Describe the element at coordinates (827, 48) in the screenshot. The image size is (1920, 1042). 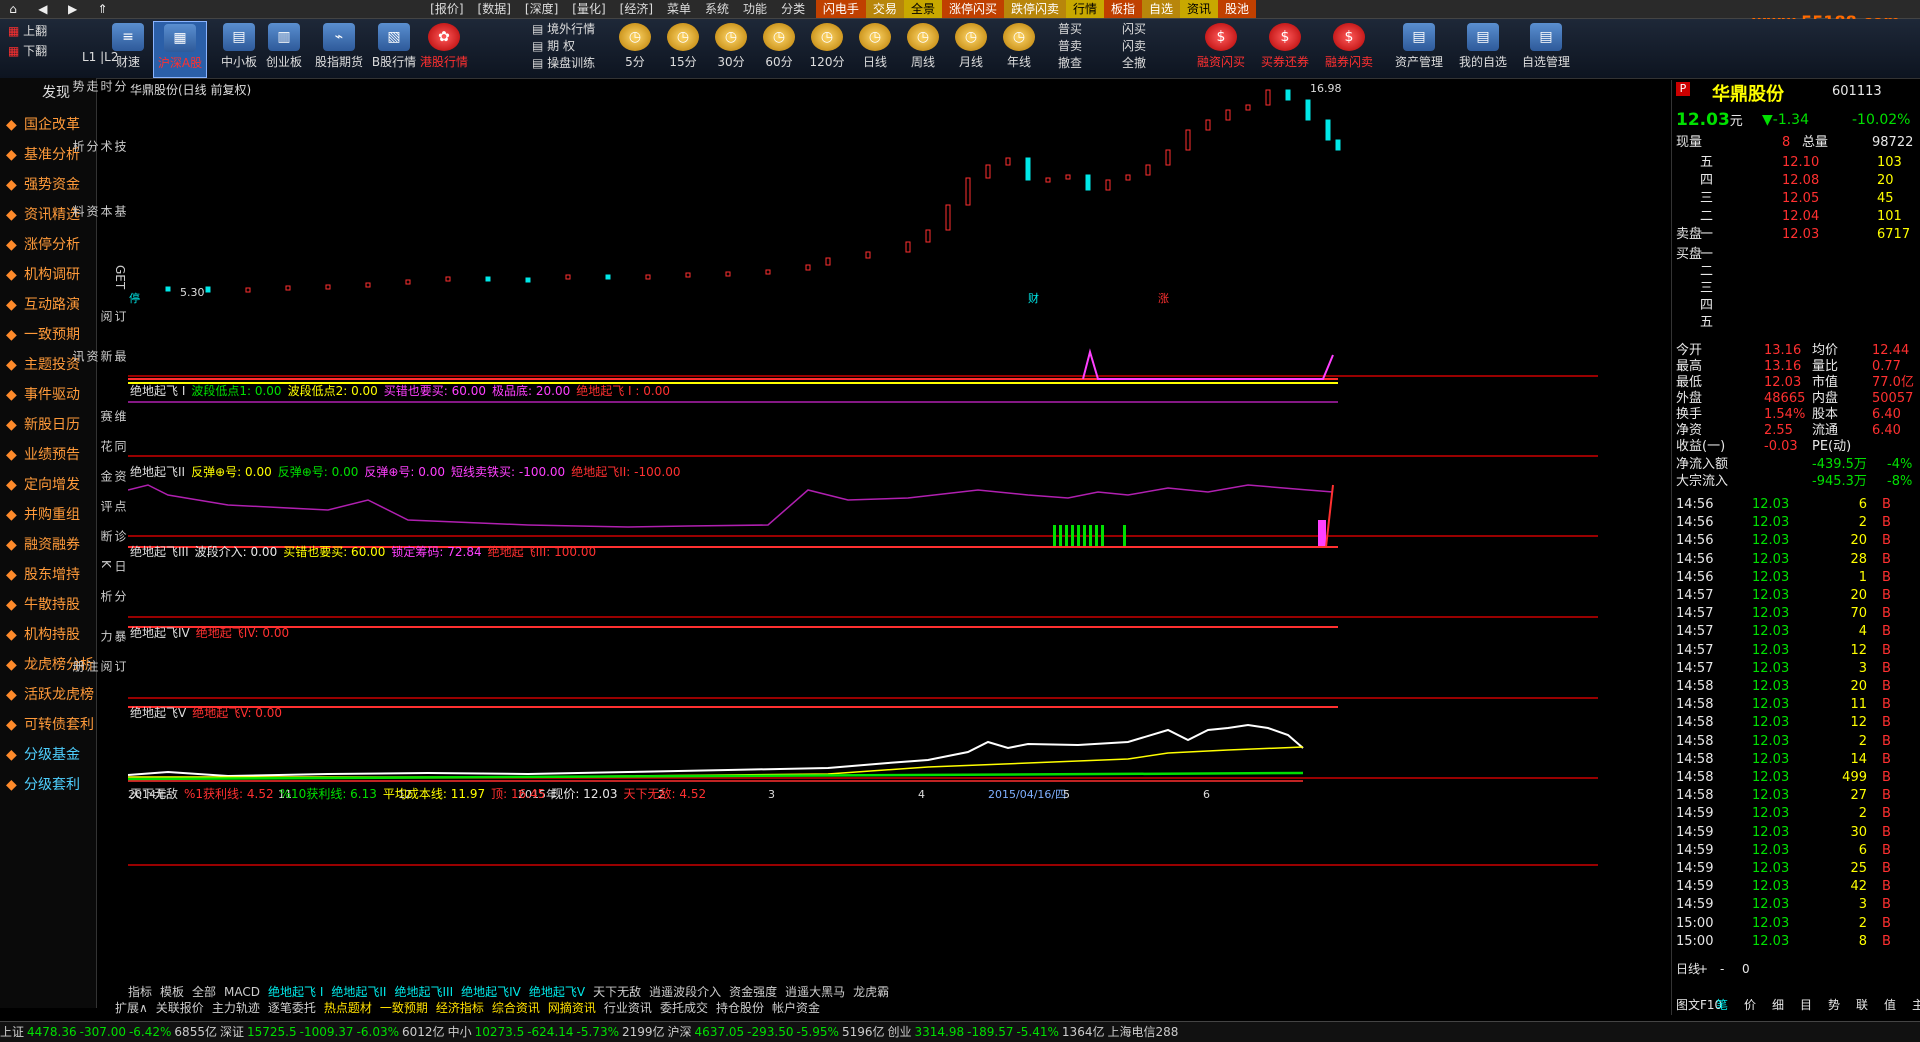
I see `period-button: ◷ 120分` at that location.